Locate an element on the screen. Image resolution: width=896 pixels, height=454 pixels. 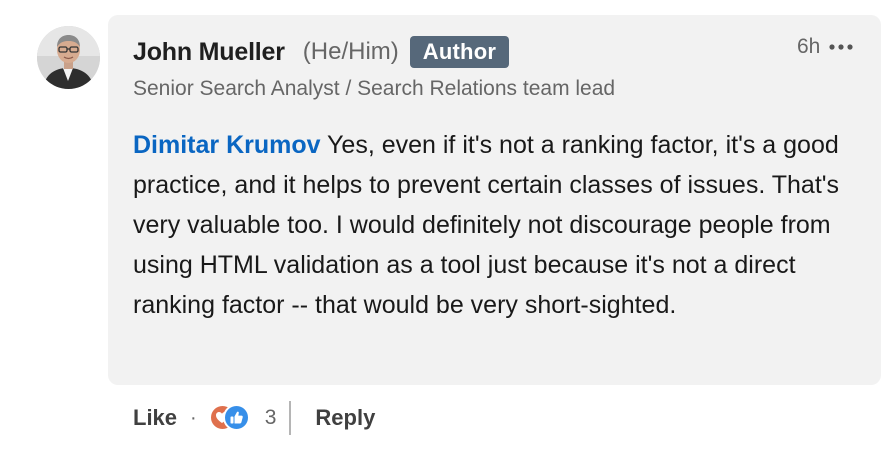
reaction-icons is located at coordinates (235, 418).